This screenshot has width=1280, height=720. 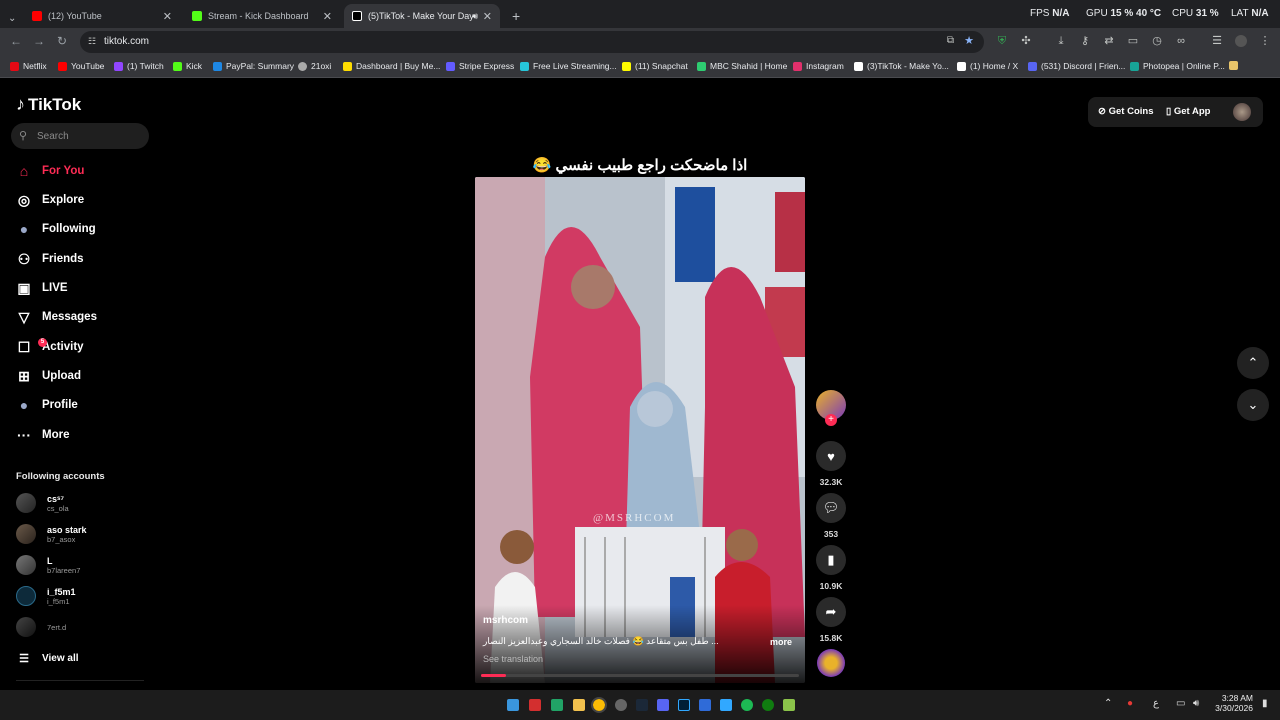 I want to click on search-icon: ⚲, so click(x=23, y=135).